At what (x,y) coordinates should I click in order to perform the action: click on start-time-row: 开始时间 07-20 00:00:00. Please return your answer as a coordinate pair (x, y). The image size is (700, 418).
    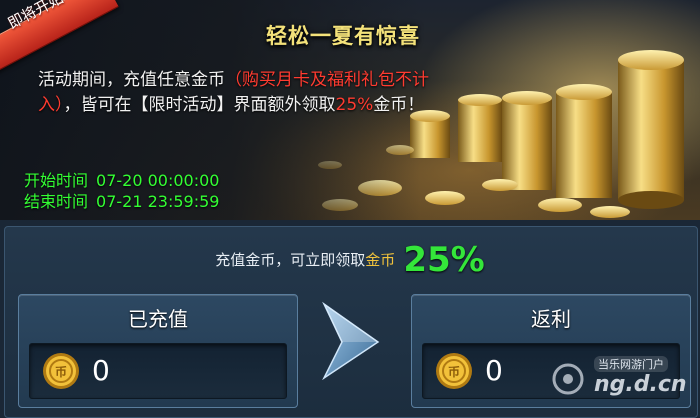
    Looking at the image, I should click on (125, 180).